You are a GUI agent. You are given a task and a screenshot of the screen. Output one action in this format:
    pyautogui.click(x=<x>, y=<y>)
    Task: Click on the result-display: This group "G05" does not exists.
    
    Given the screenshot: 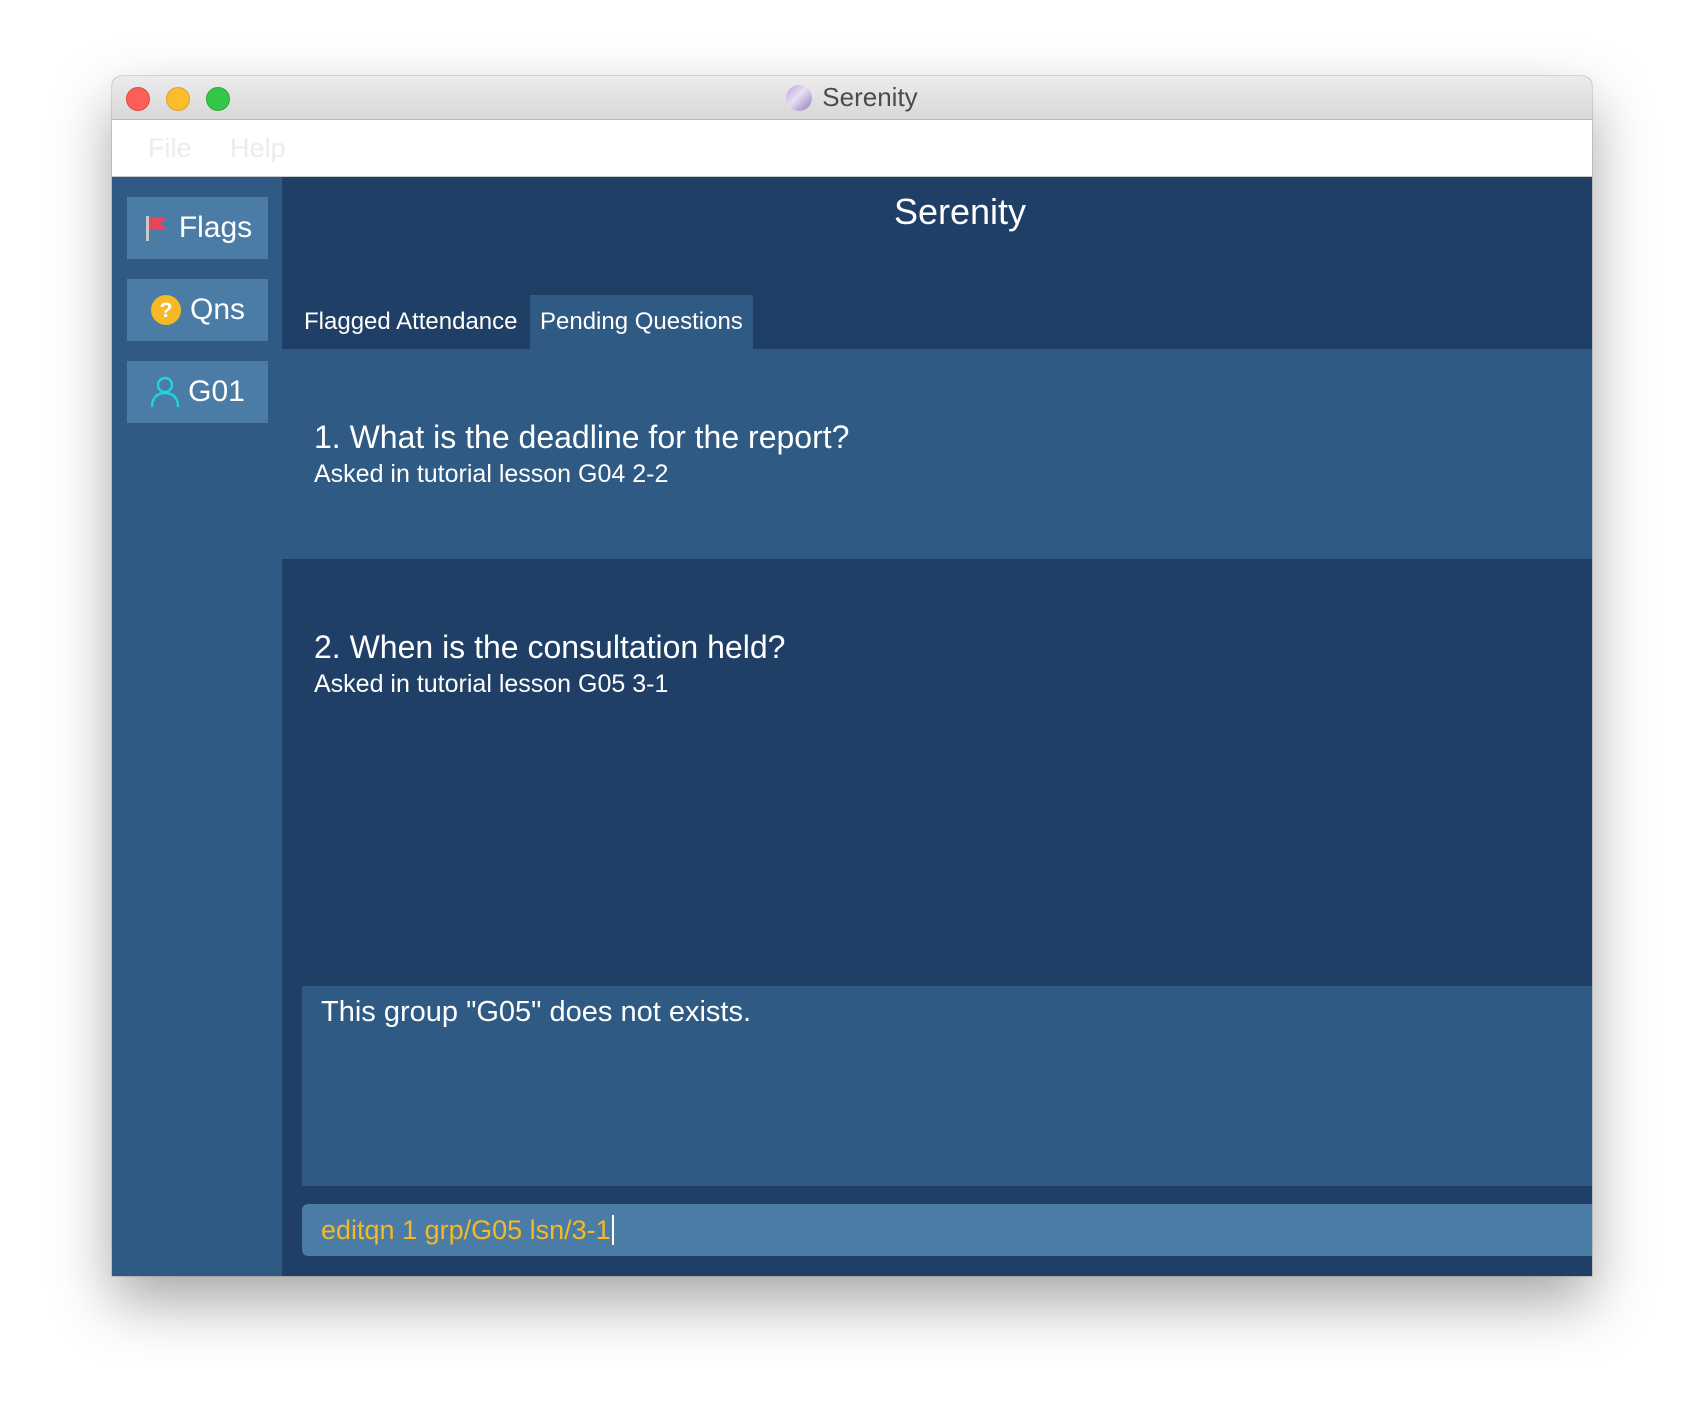 What is the action you would take?
    pyautogui.click(x=947, y=1086)
    